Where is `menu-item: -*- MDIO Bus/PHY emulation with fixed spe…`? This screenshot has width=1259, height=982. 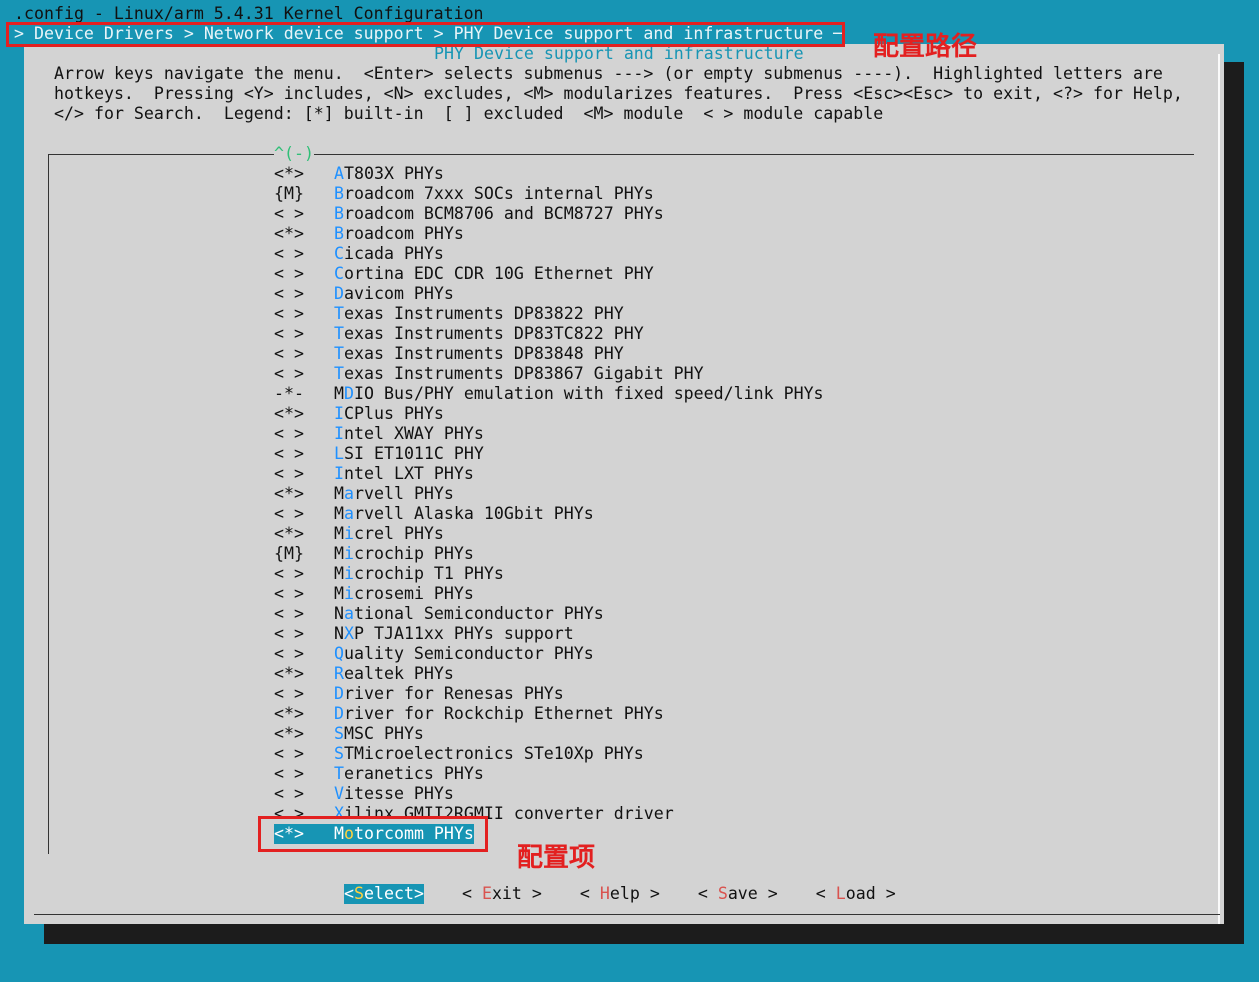 menu-item: -*- MDIO Bus/PHY emulation with fixed spe… is located at coordinates (549, 394).